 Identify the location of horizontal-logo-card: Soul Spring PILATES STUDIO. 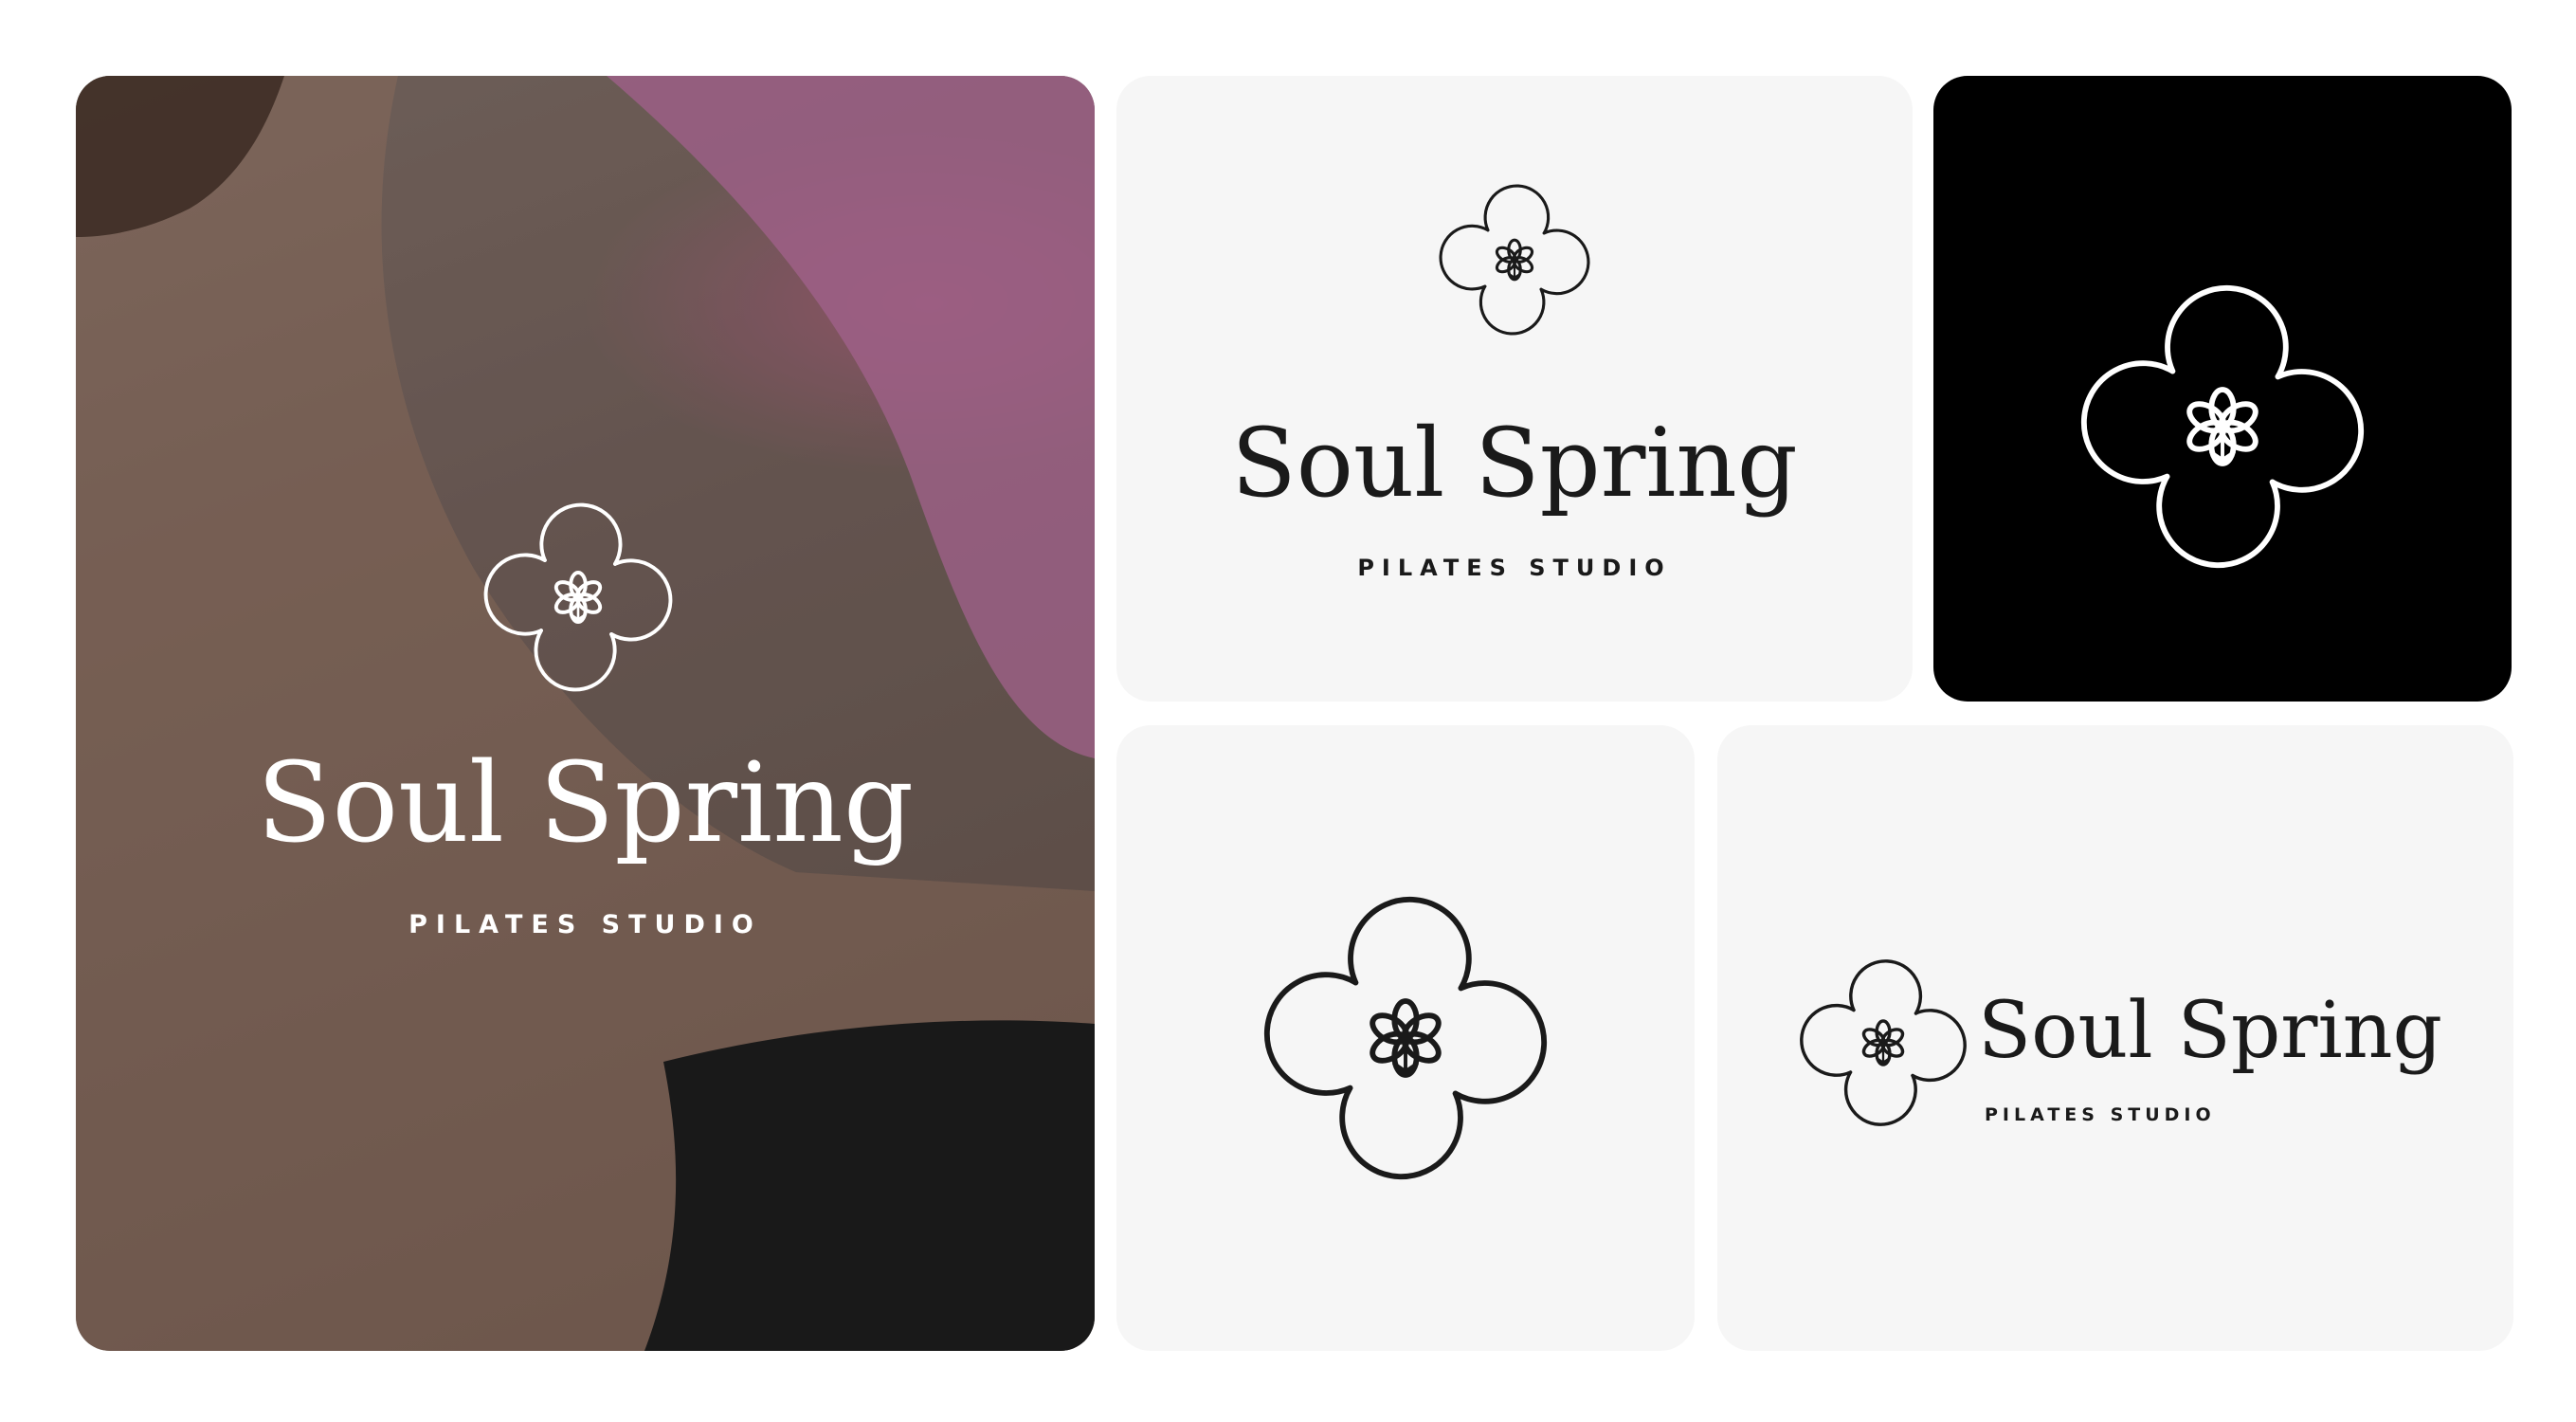
(2115, 1038).